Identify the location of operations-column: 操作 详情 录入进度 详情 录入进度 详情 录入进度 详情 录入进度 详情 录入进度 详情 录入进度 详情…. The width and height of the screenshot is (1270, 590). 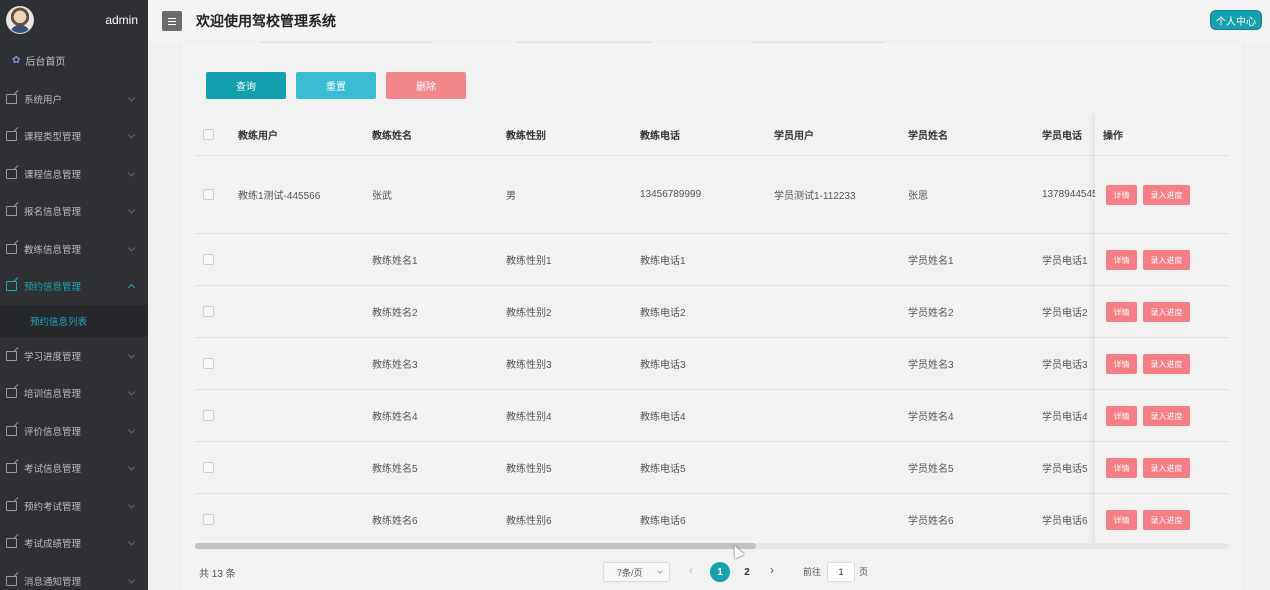
(1162, 329).